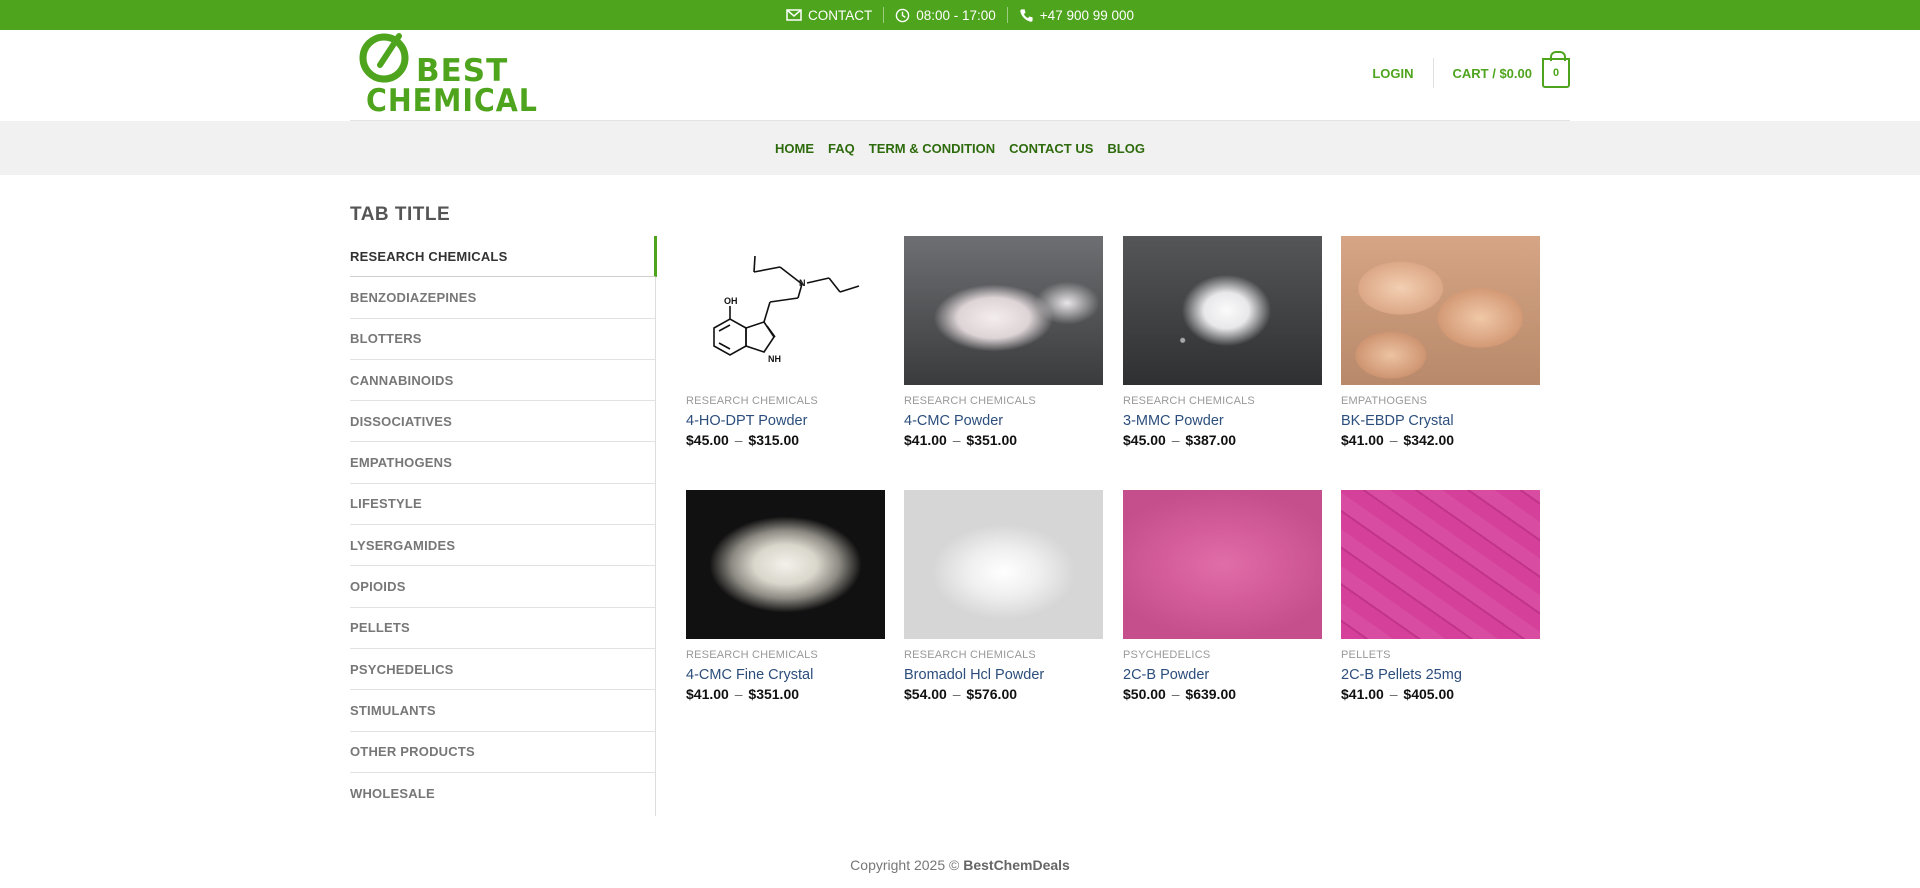 Image resolution: width=1920 pixels, height=888 pixels. What do you see at coordinates (400, 214) in the screenshot?
I see `sidebar-title: TAB TITLE` at bounding box center [400, 214].